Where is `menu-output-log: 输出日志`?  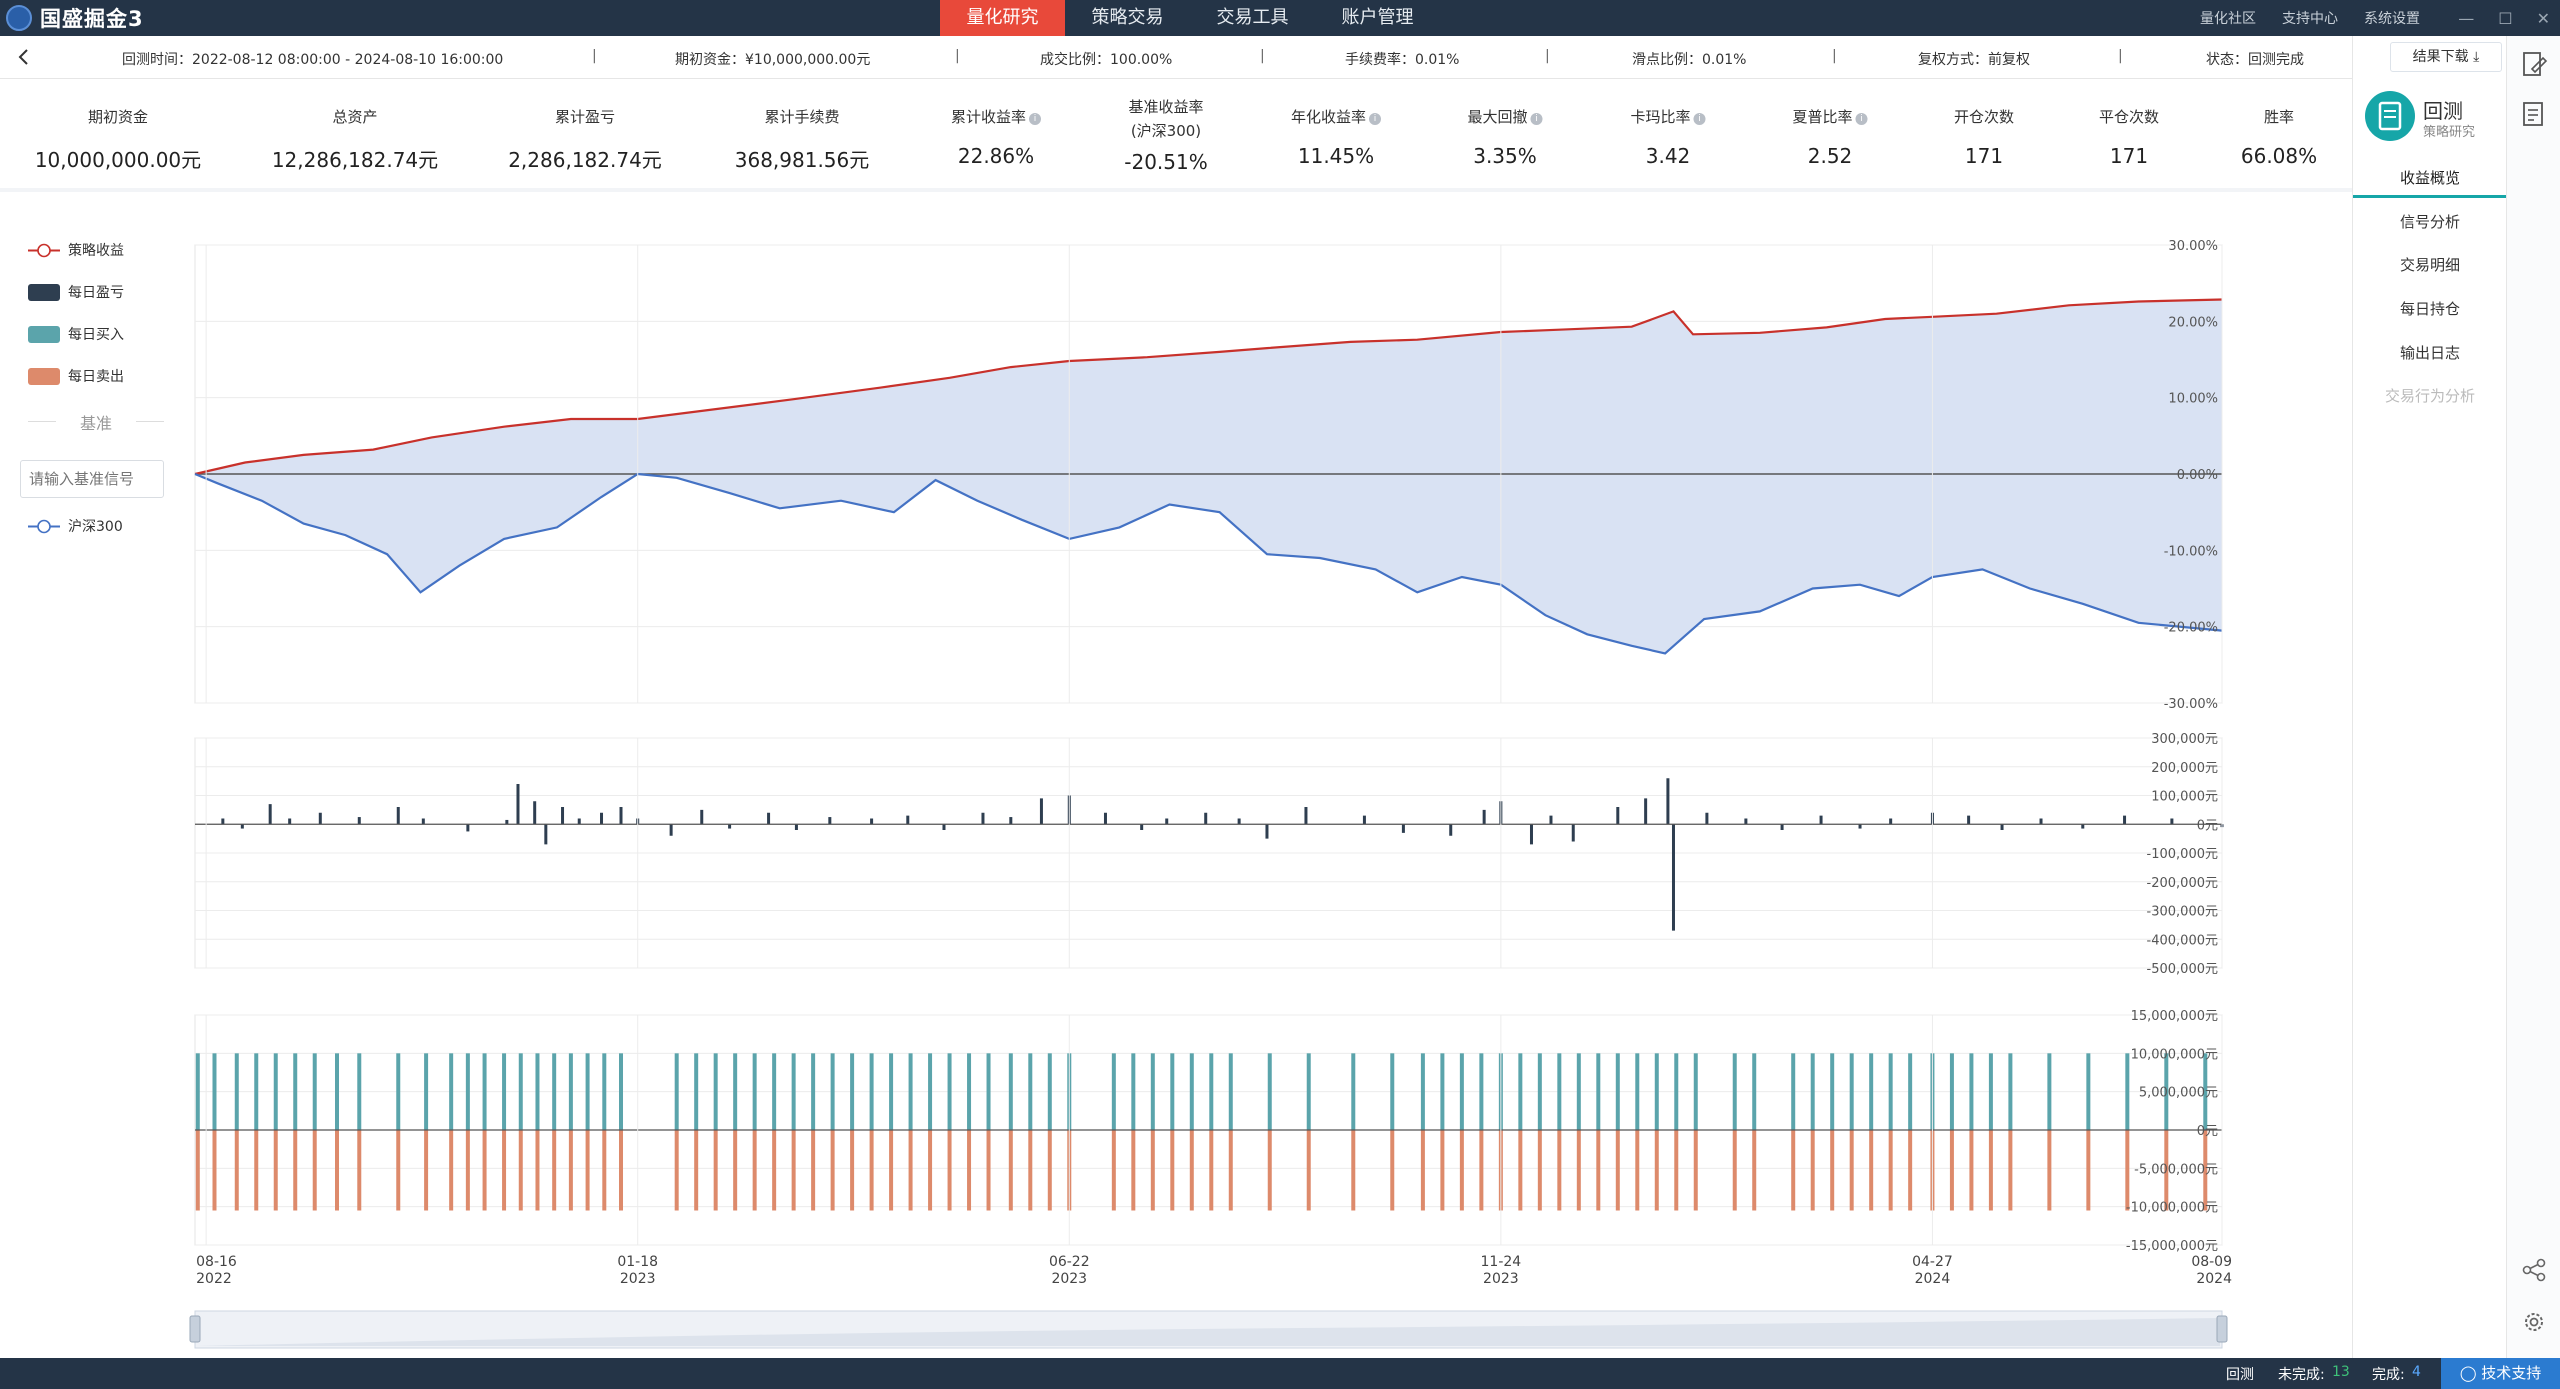 menu-output-log: 输出日志 is located at coordinates (2430, 353).